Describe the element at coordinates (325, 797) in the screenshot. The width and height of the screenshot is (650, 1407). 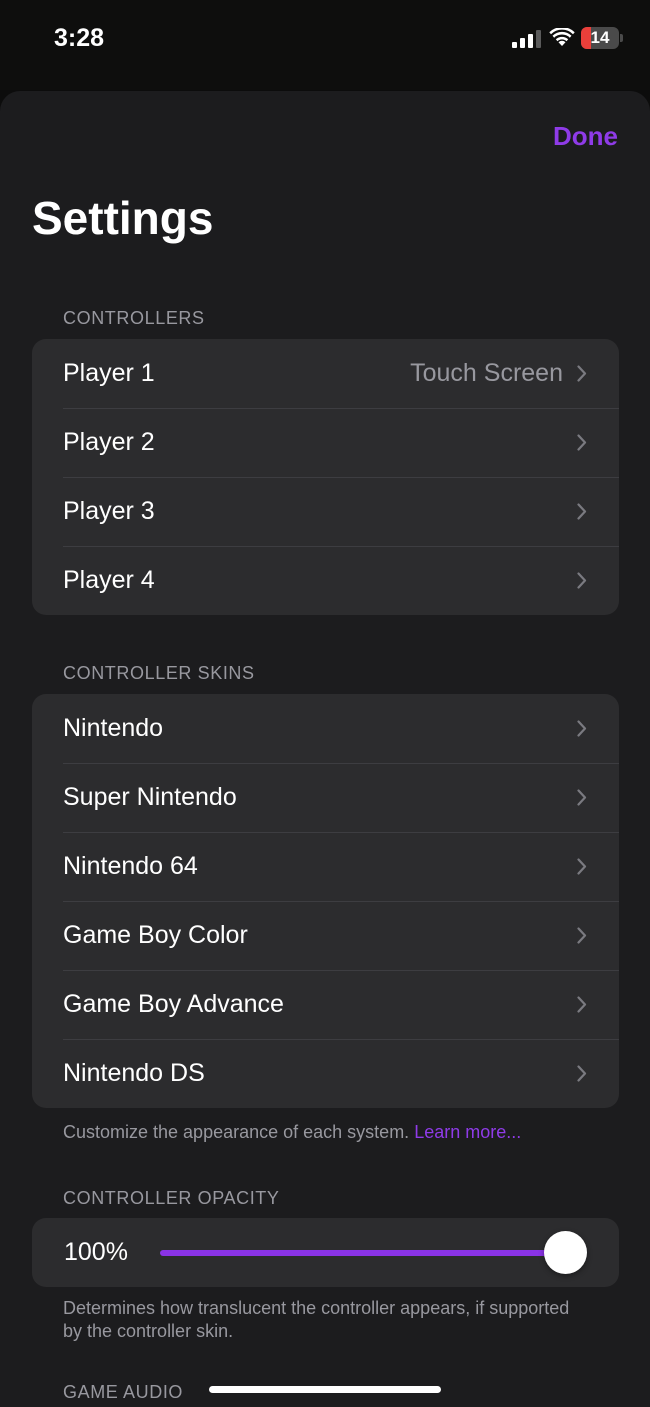
I see `skin-row-super-nintendo: Super Nintendo` at that location.